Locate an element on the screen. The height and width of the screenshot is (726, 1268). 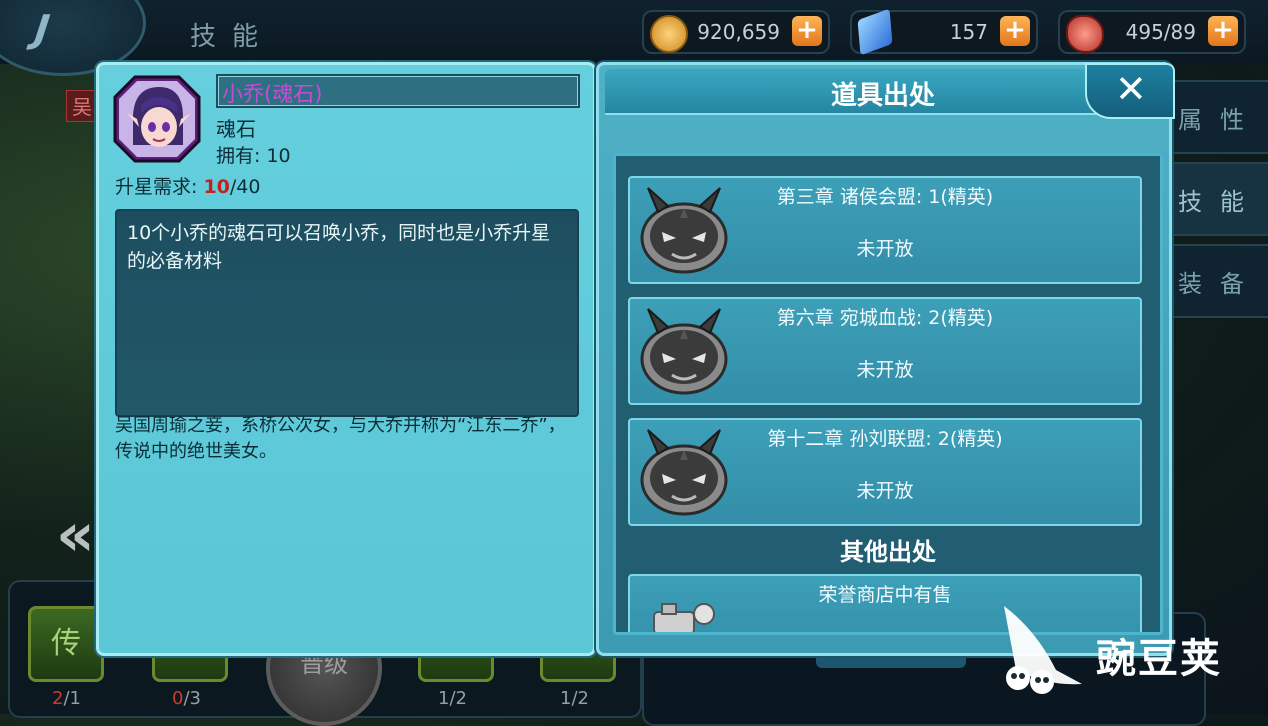
stage-source-item: 第三章 诸侯会盟: 1(精英) 未开放 is located at coordinates (885, 230).